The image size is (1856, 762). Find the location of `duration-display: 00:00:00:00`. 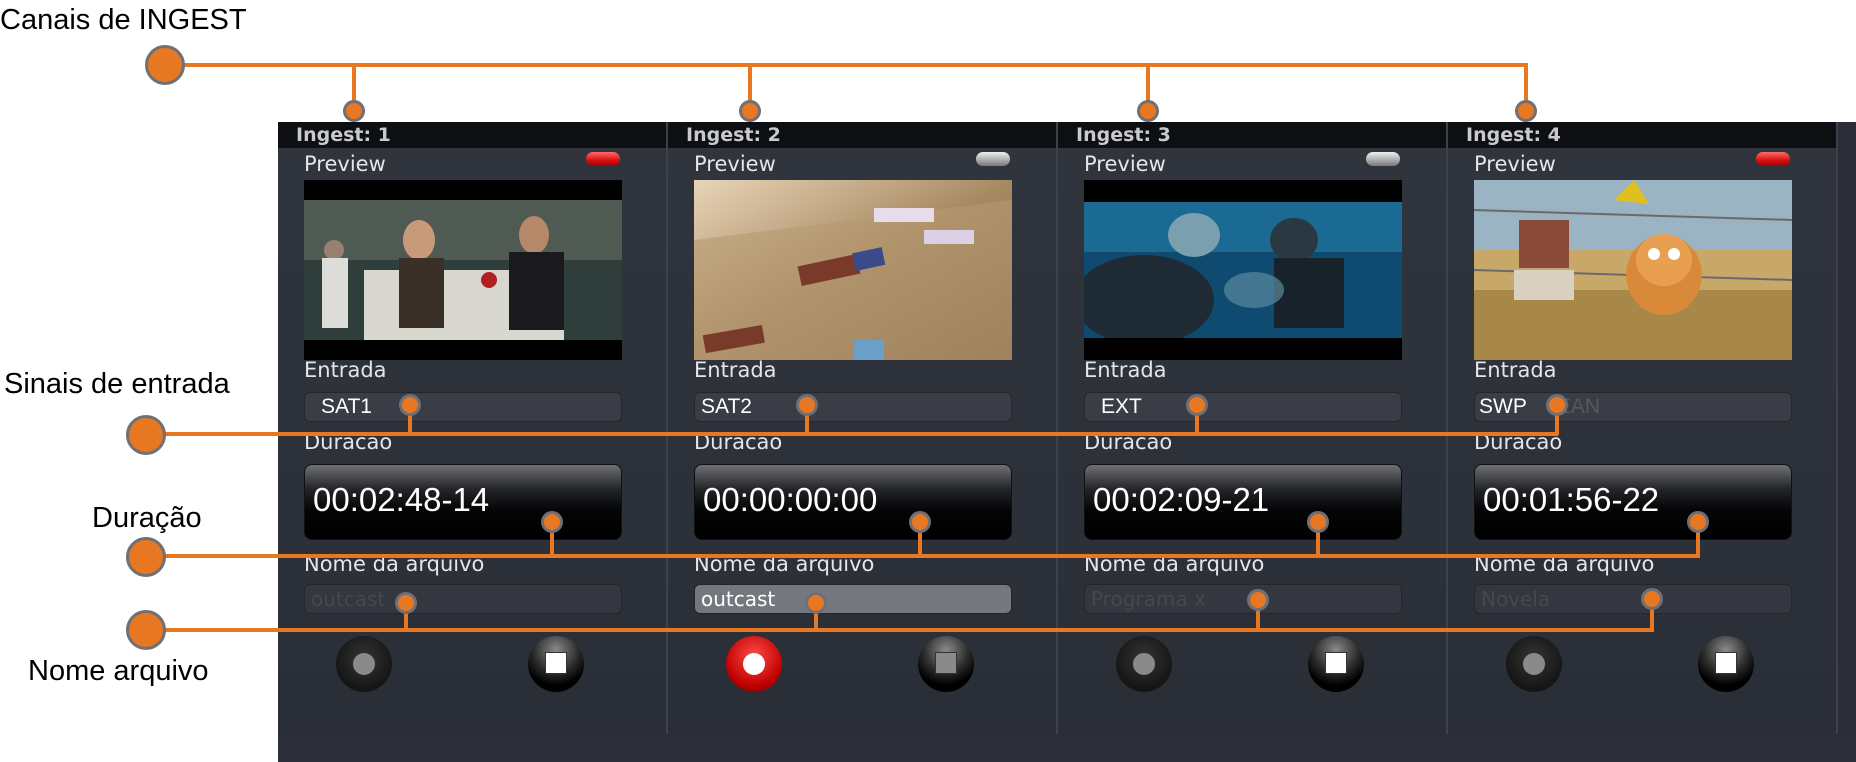

duration-display: 00:00:00:00 is located at coordinates (853, 502).